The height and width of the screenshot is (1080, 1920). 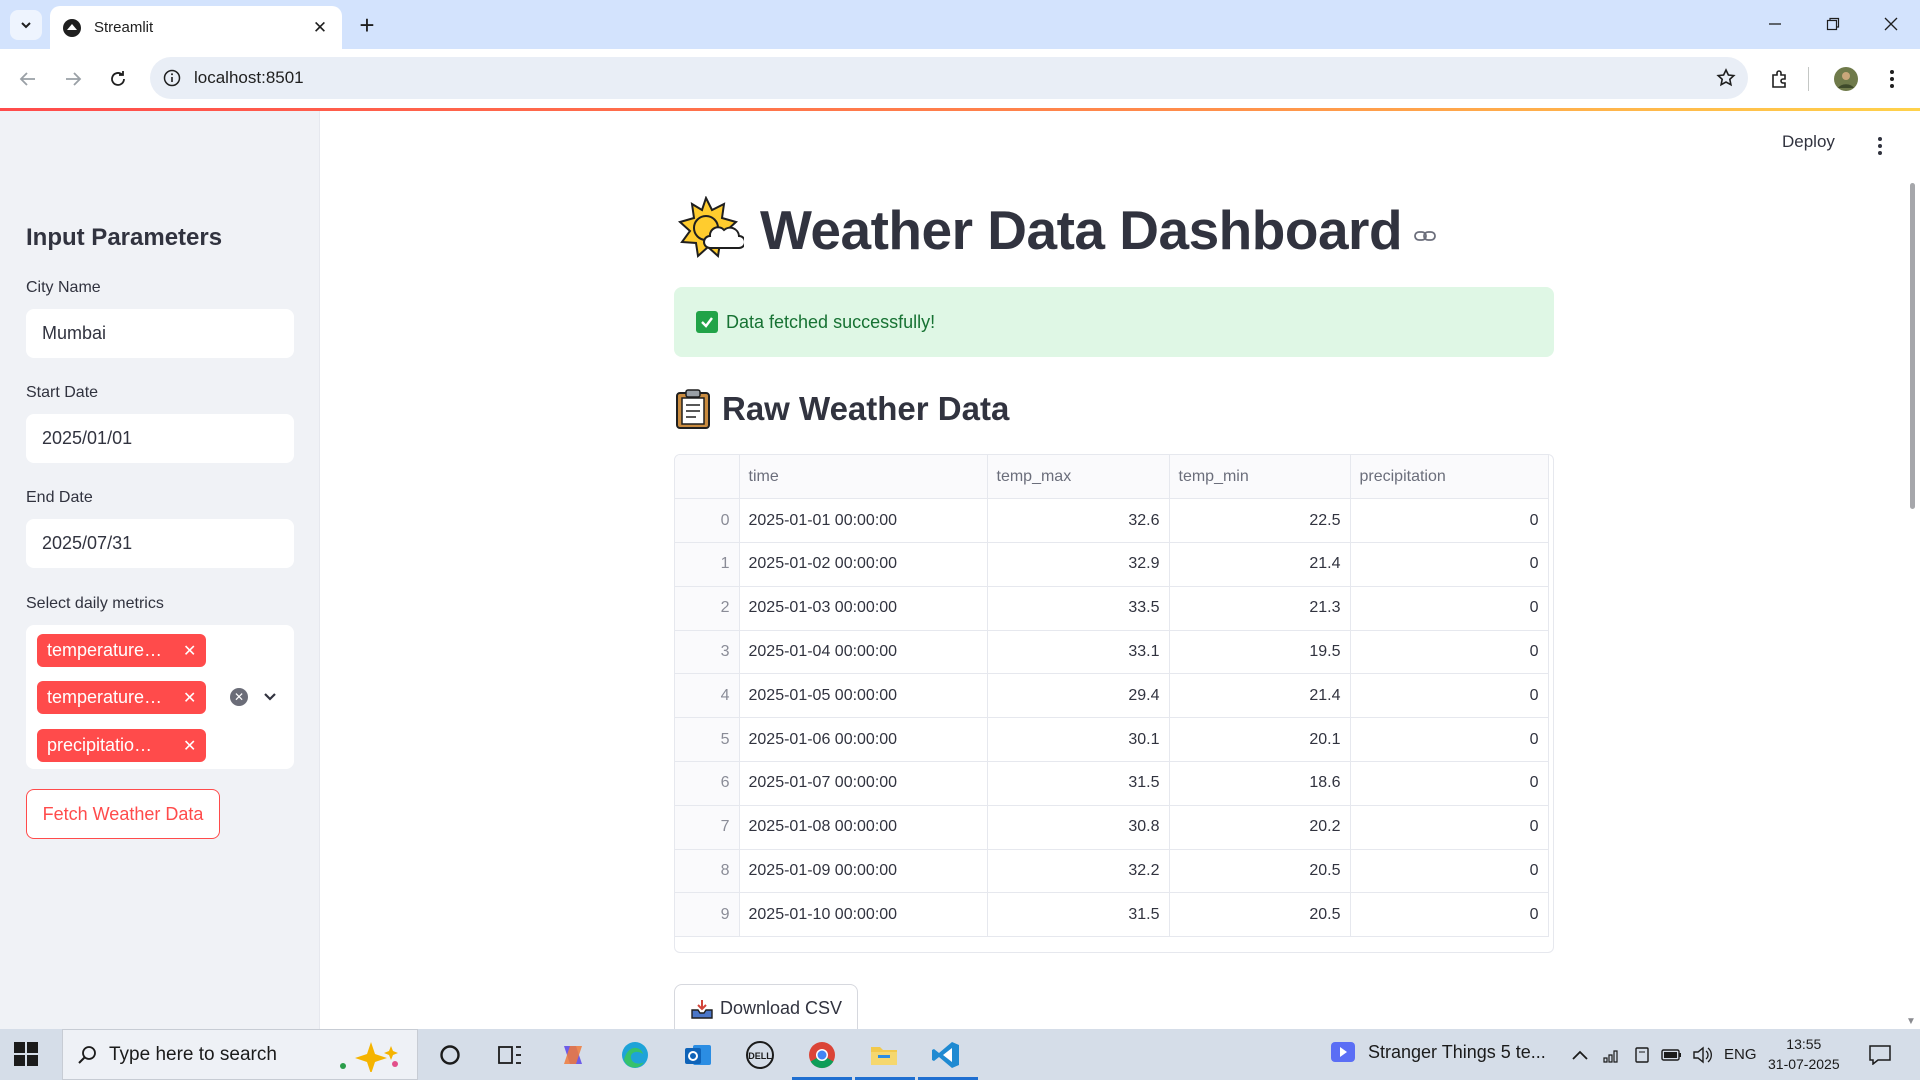 I want to click on forward-button, so click(x=73, y=79).